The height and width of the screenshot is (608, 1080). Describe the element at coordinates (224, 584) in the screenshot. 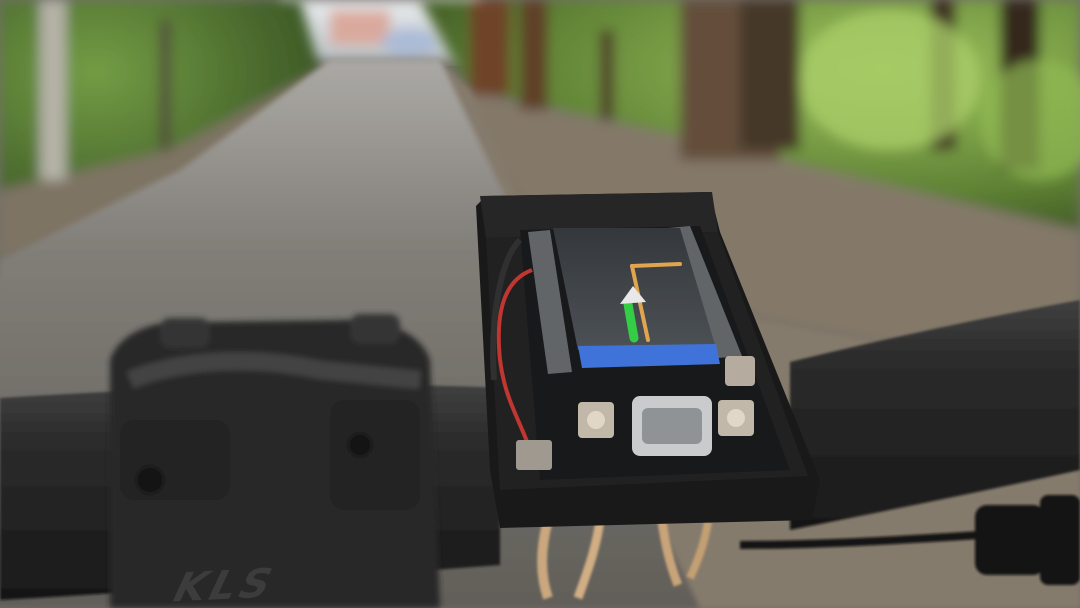

I see `stem-brand-logo: KLS` at that location.